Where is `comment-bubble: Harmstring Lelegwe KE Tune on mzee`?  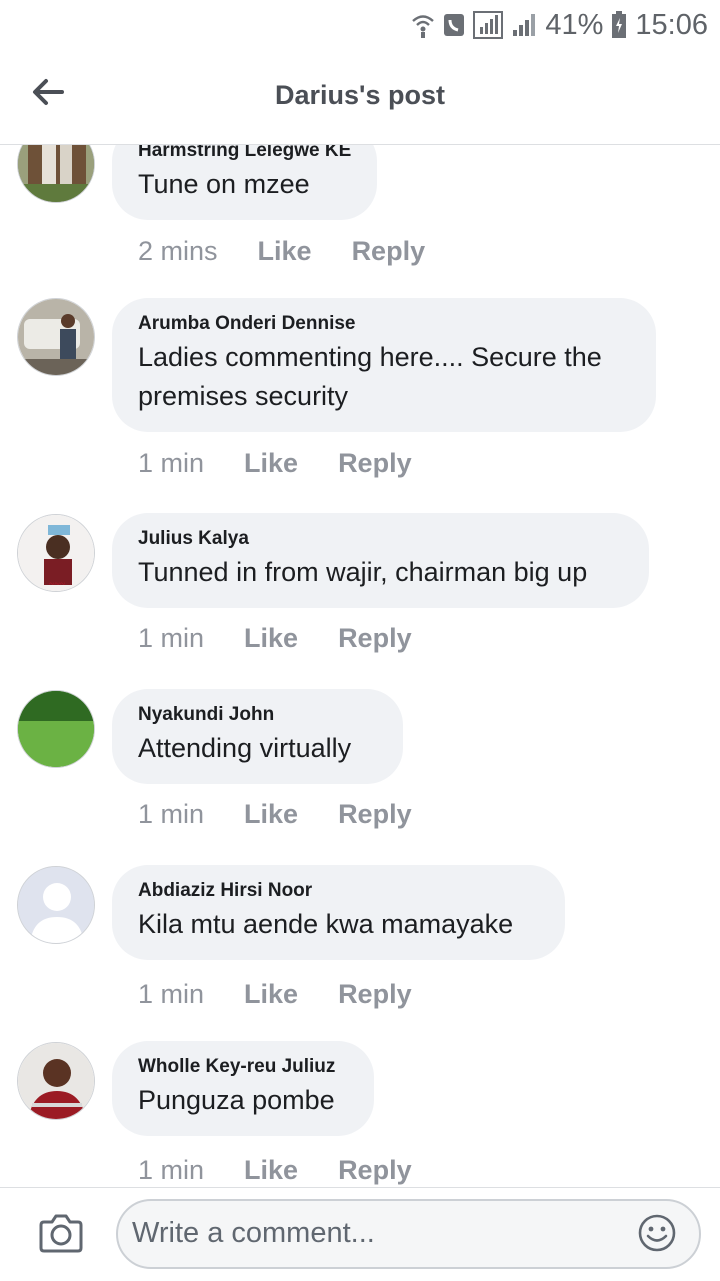
comment-bubble: Harmstring Lelegwe KE Tune on mzee is located at coordinates (245, 182).